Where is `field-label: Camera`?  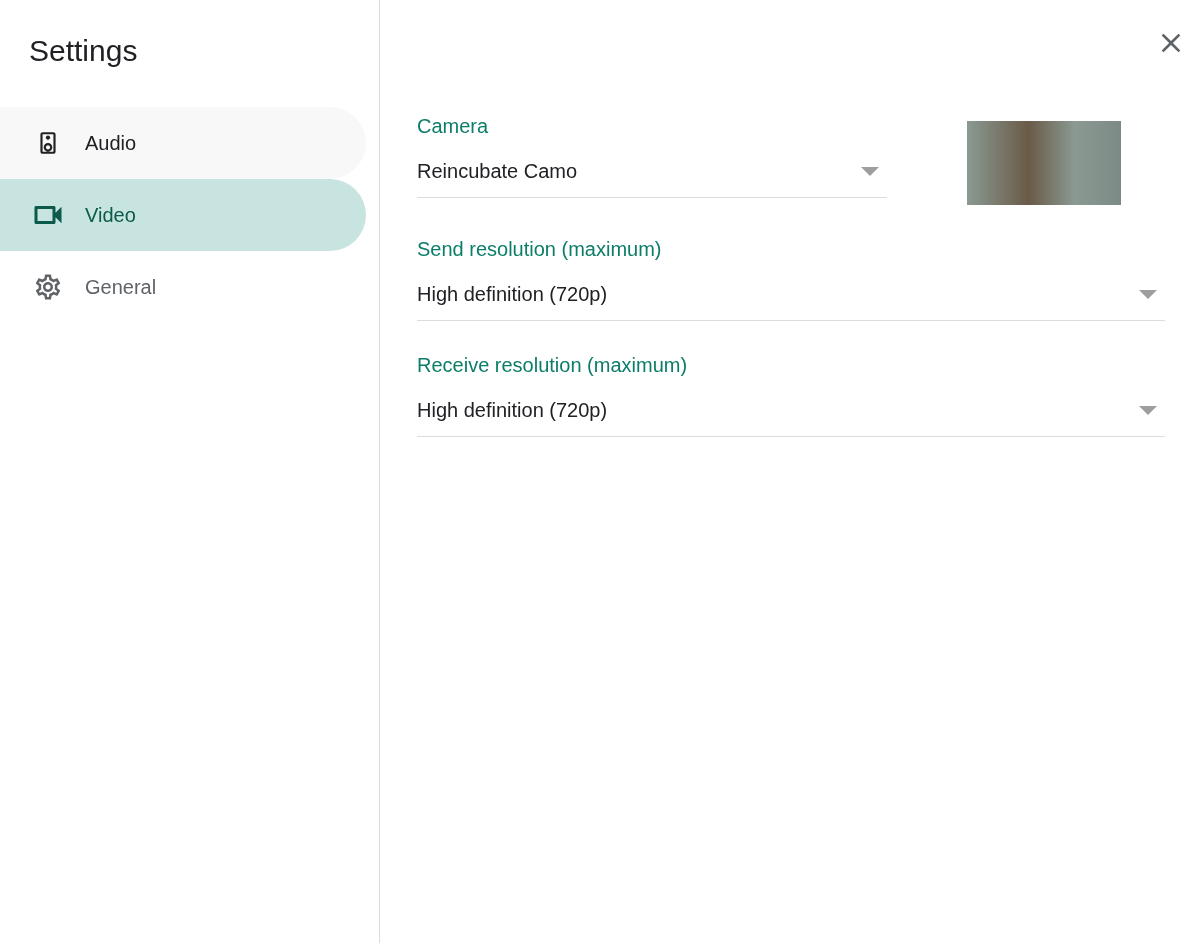
field-label: Camera is located at coordinates (453, 126).